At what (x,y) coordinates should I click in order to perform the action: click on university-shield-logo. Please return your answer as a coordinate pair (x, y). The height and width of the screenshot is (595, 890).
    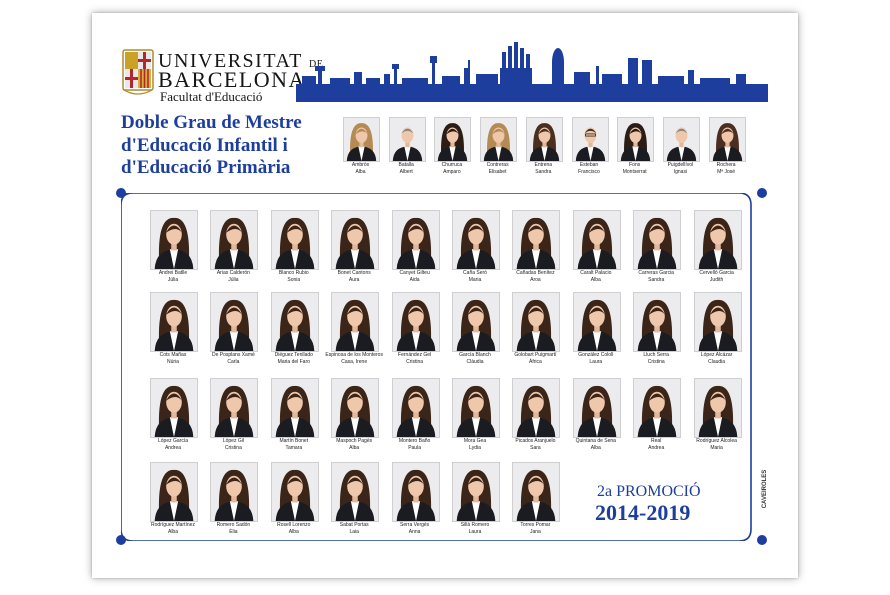
    Looking at the image, I should click on (138, 72).